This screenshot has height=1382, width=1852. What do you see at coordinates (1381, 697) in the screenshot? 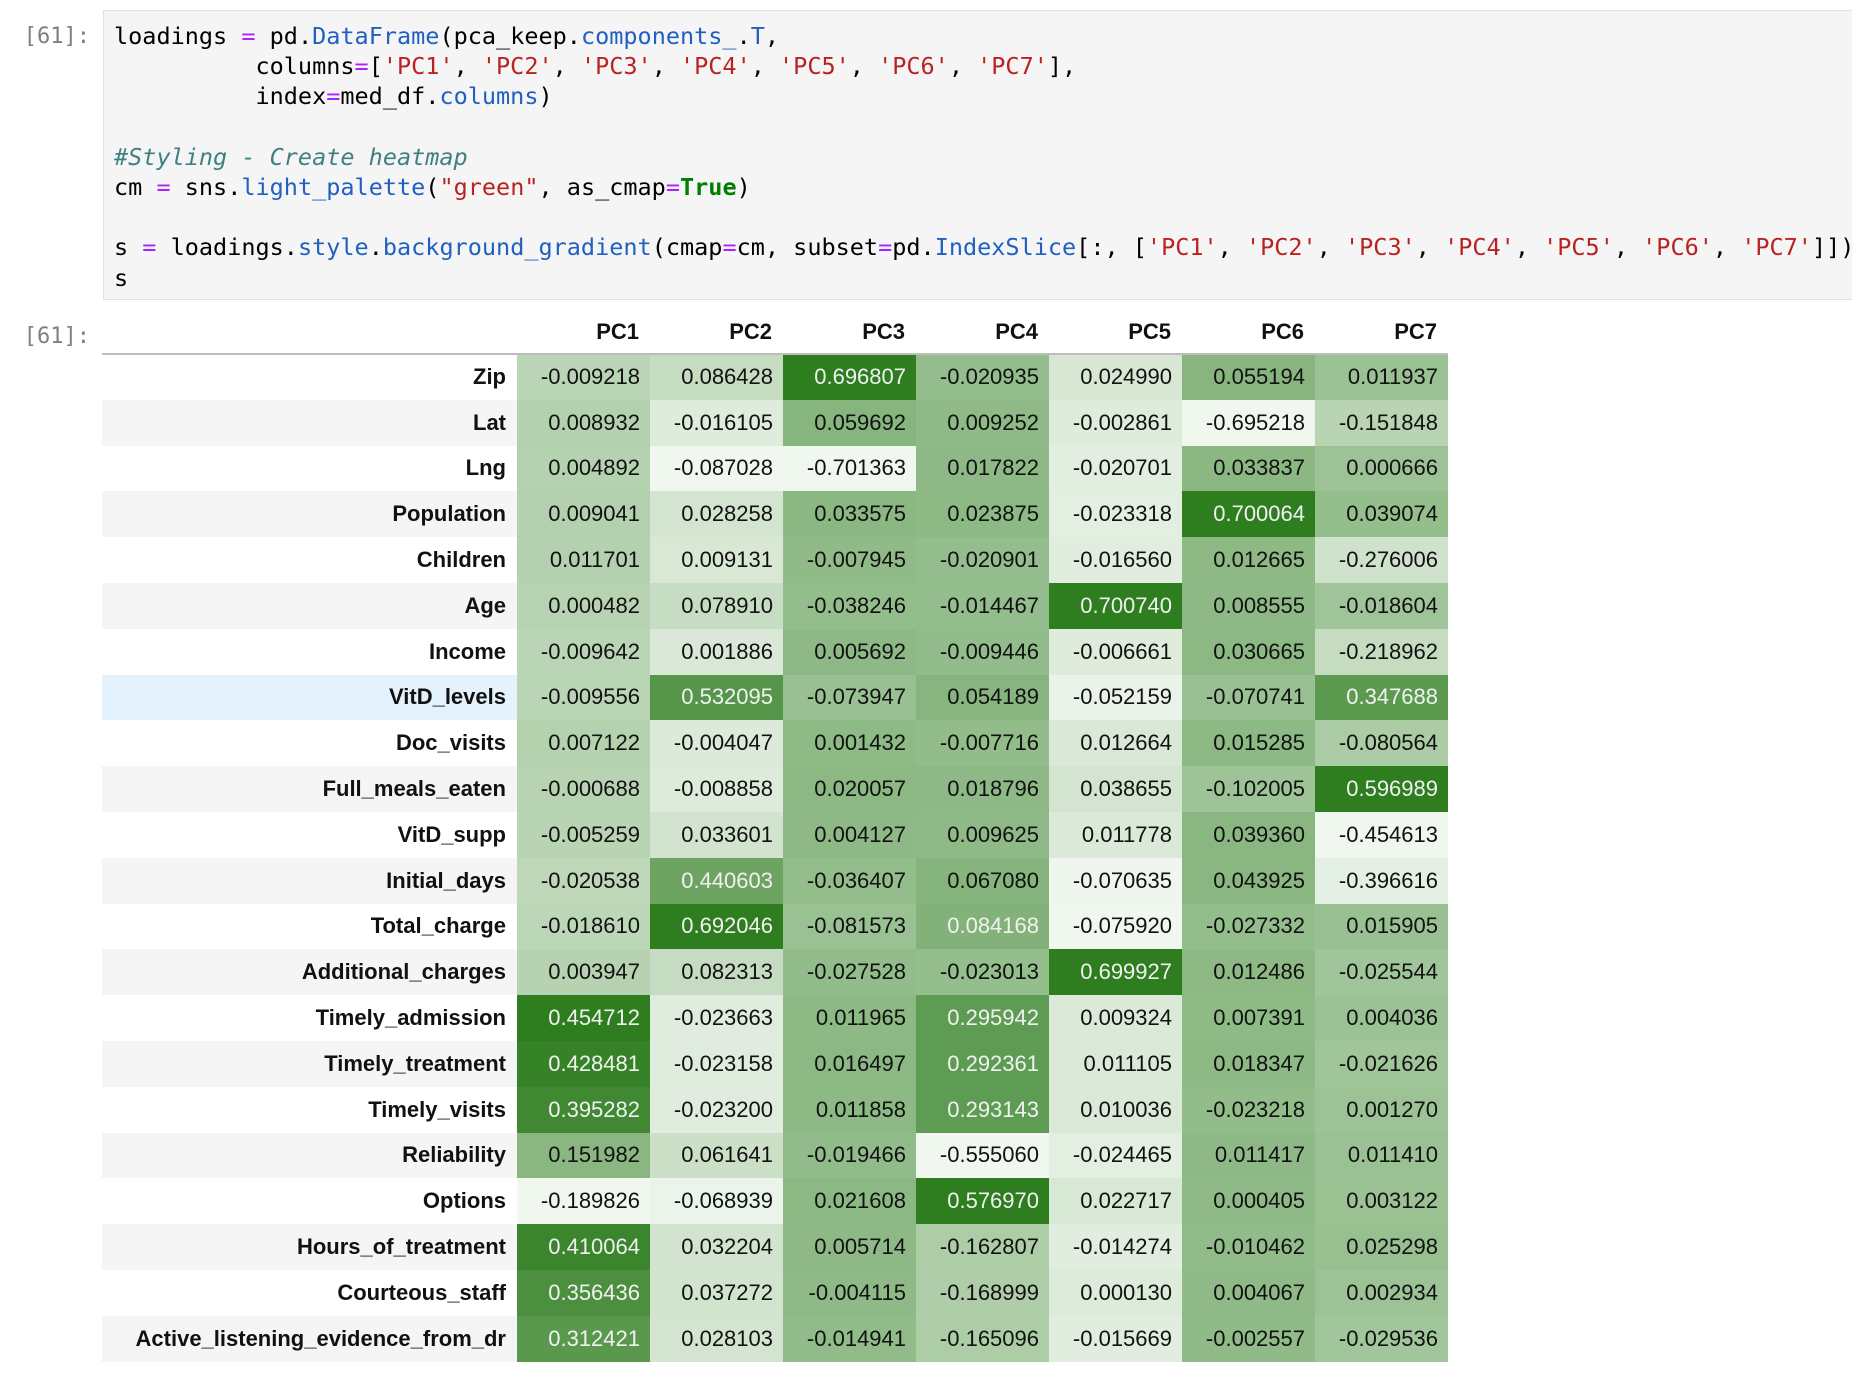
I see `loading-cell: 0.347688` at bounding box center [1381, 697].